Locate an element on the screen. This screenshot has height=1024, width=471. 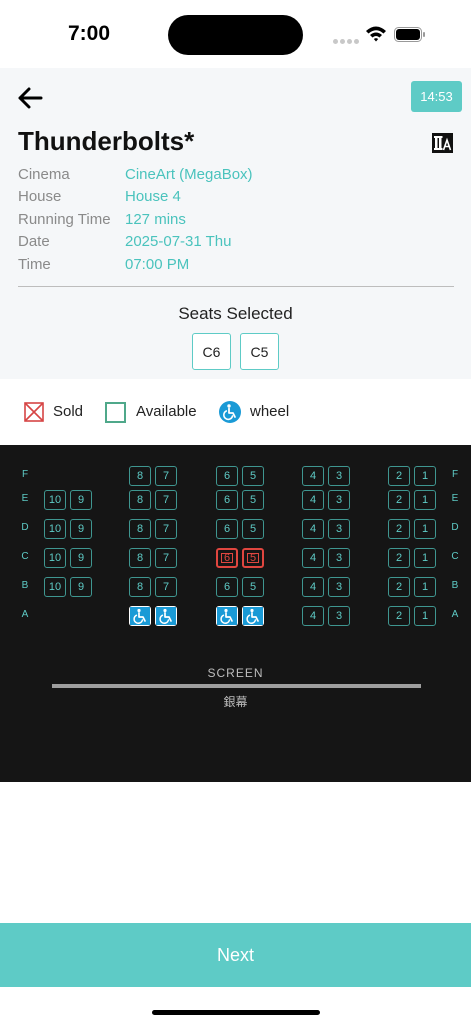
seat-b10: 10 is located at coordinates (55, 587).